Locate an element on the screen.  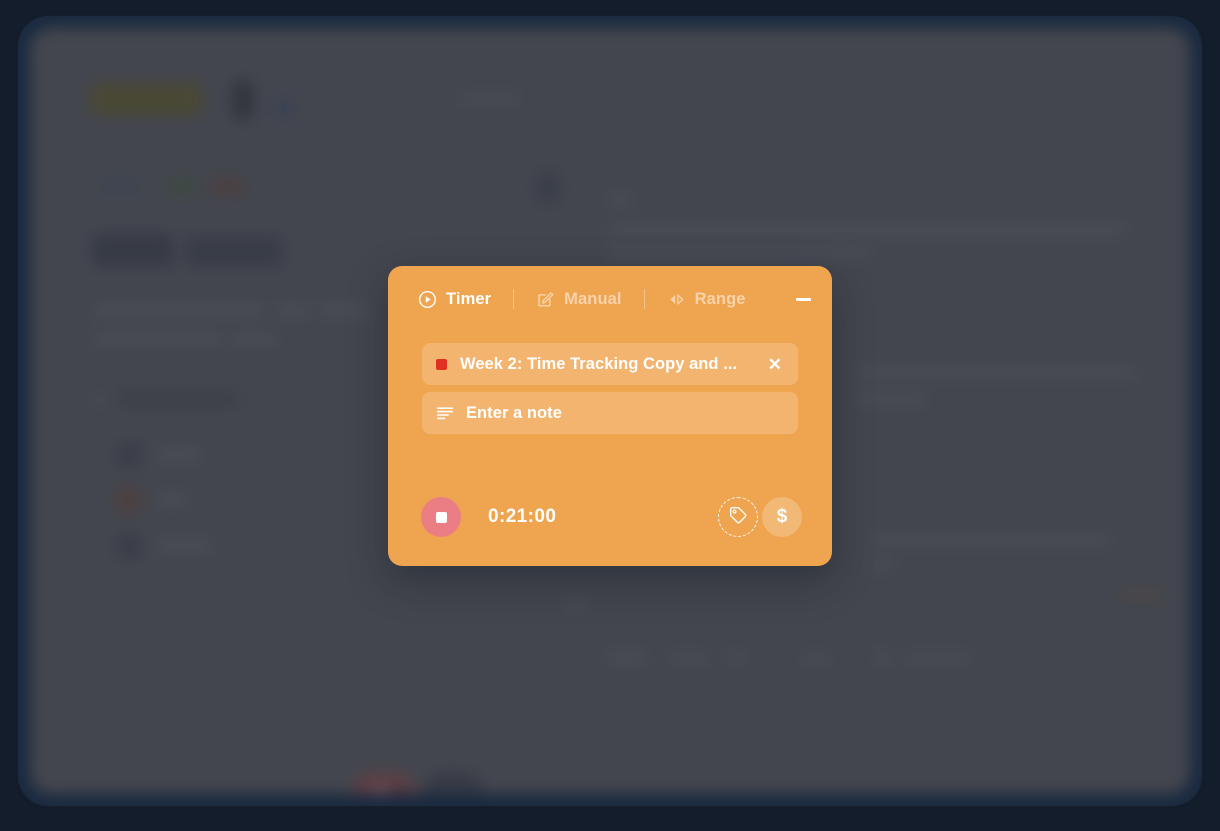
background-comment-meta is located at coordinates (1141, 595).